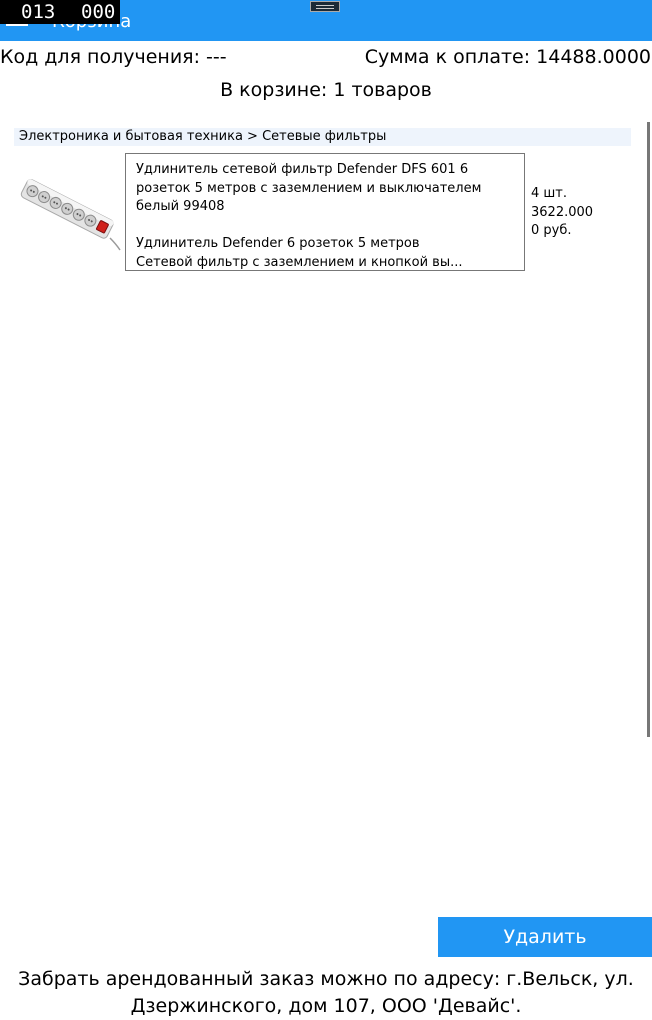 This screenshot has height=1020, width=652. I want to click on total-sum-label: Сумма к оплате: 14488.0000, so click(507, 57).